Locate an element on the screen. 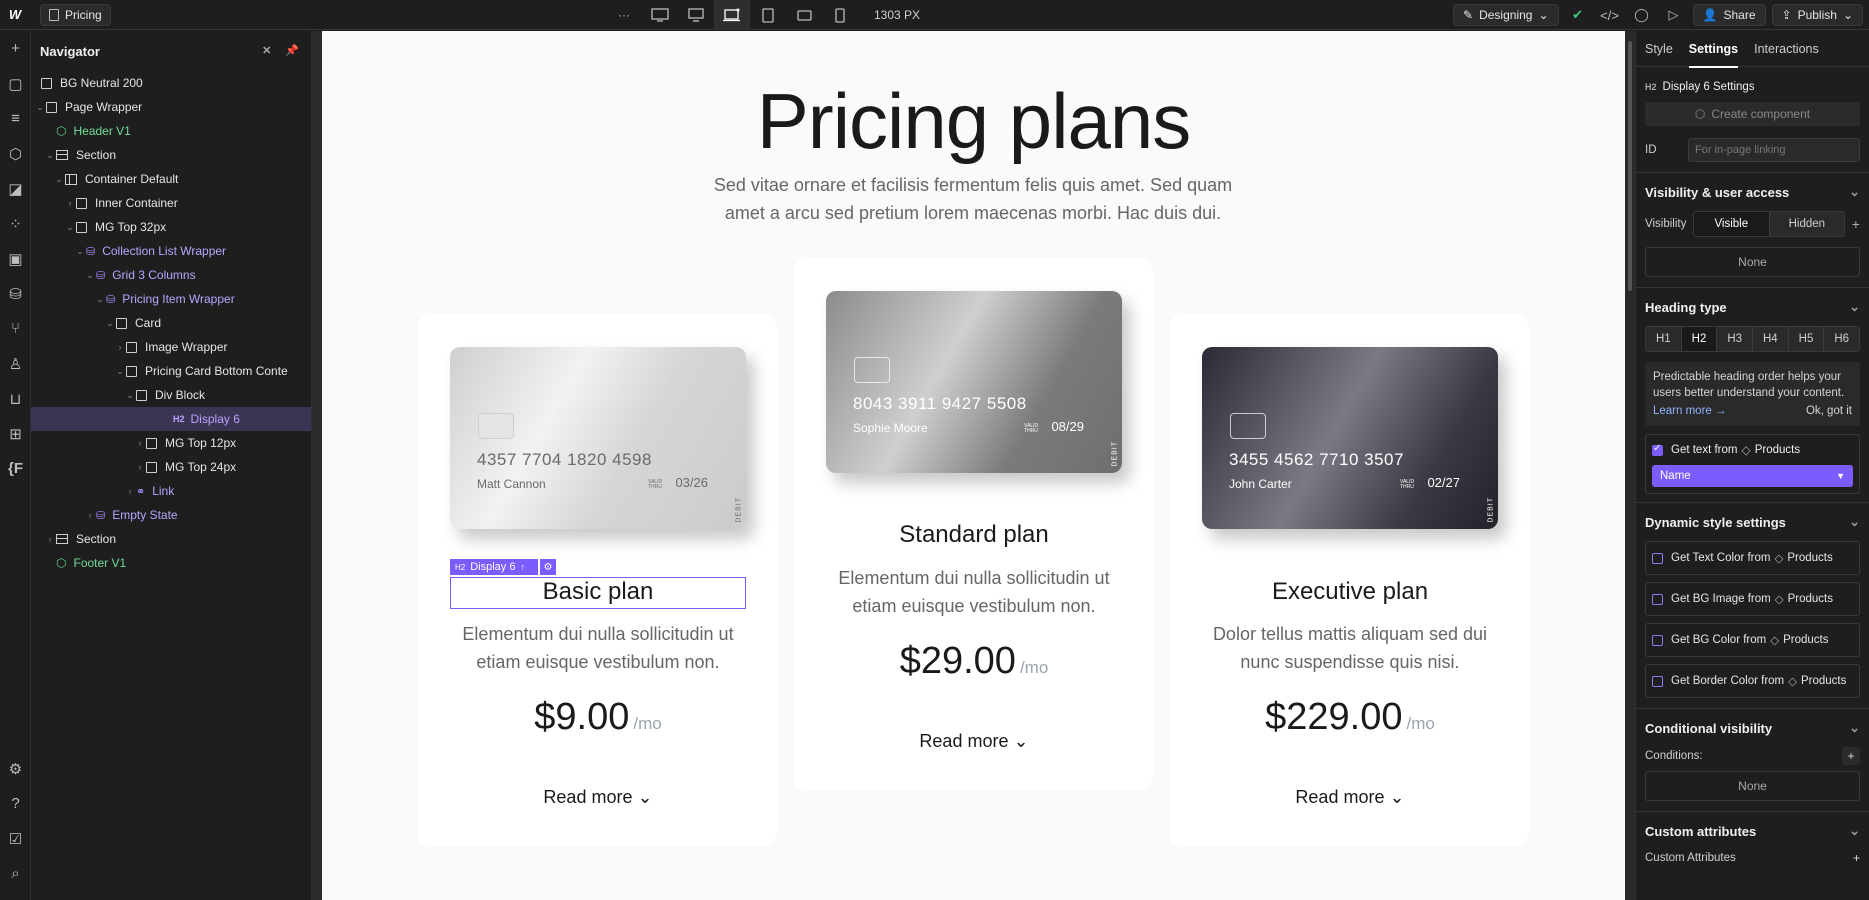  tree-item-header-v1: ⬡ Header V1 is located at coordinates (171, 131).